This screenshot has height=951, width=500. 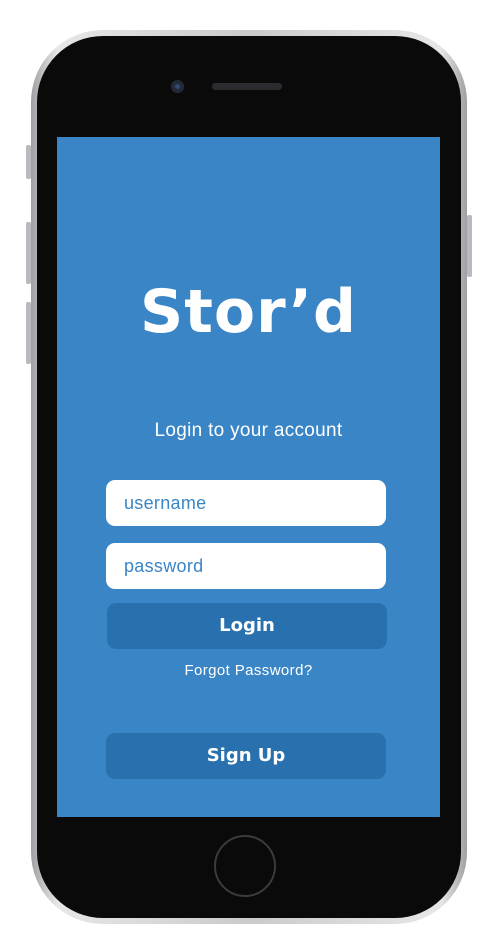 What do you see at coordinates (247, 86) in the screenshot?
I see `earpiece-speaker-icon` at bounding box center [247, 86].